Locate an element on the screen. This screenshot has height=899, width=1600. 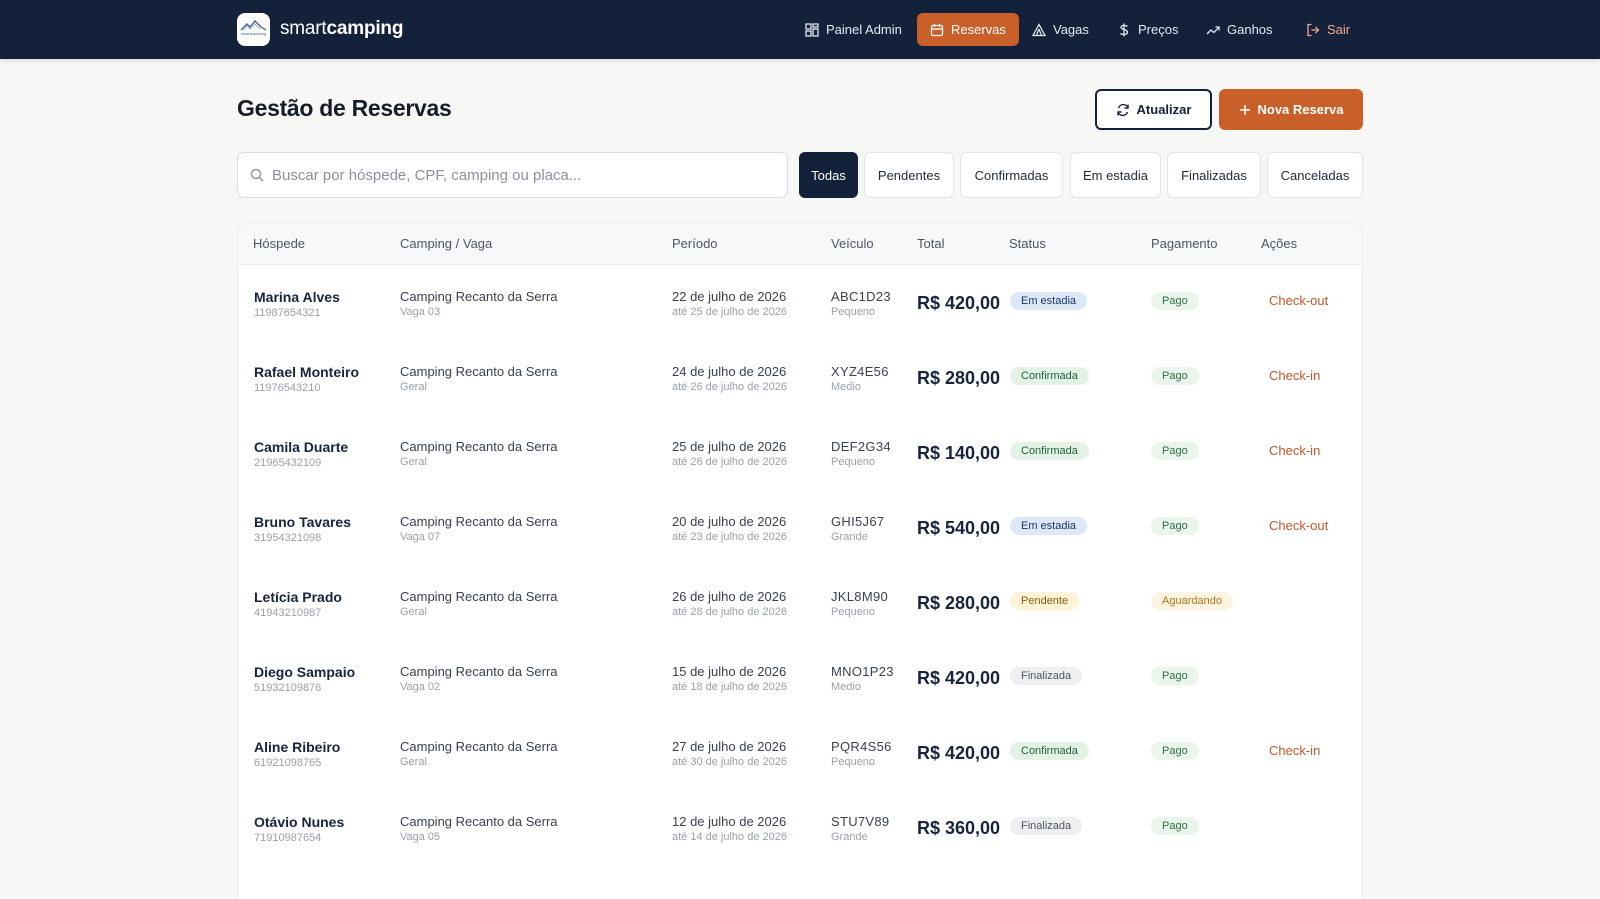
nav-vagas: Vagas is located at coordinates (1060, 29).